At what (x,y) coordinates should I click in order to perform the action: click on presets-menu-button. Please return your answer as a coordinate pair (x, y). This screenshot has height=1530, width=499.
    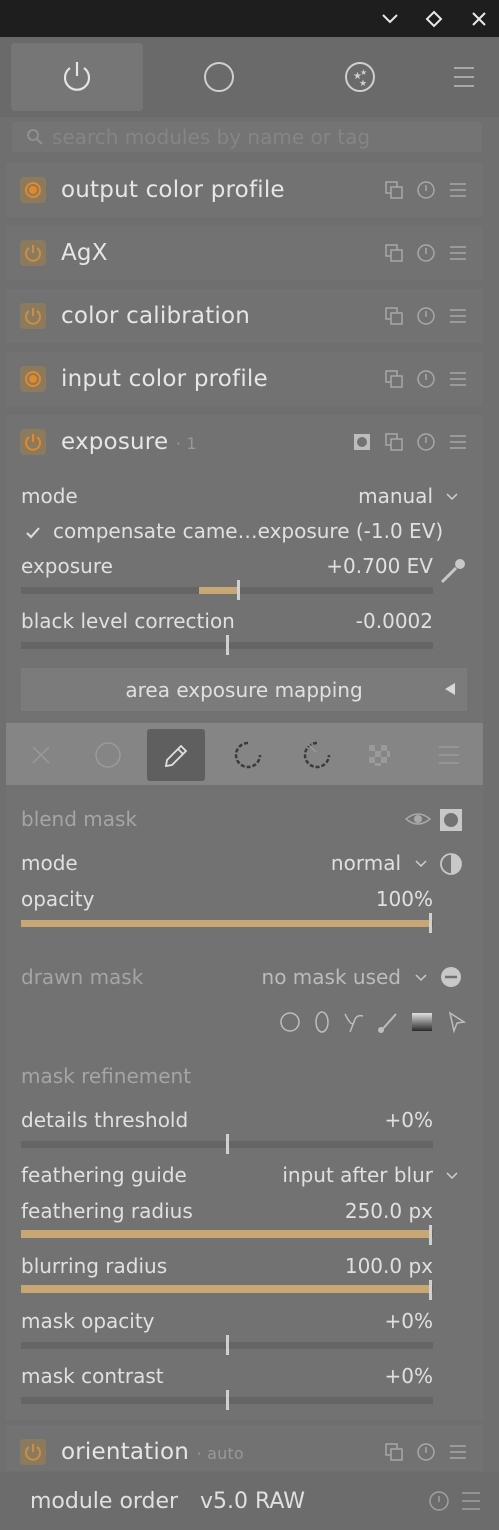
    Looking at the image, I should click on (464, 77).